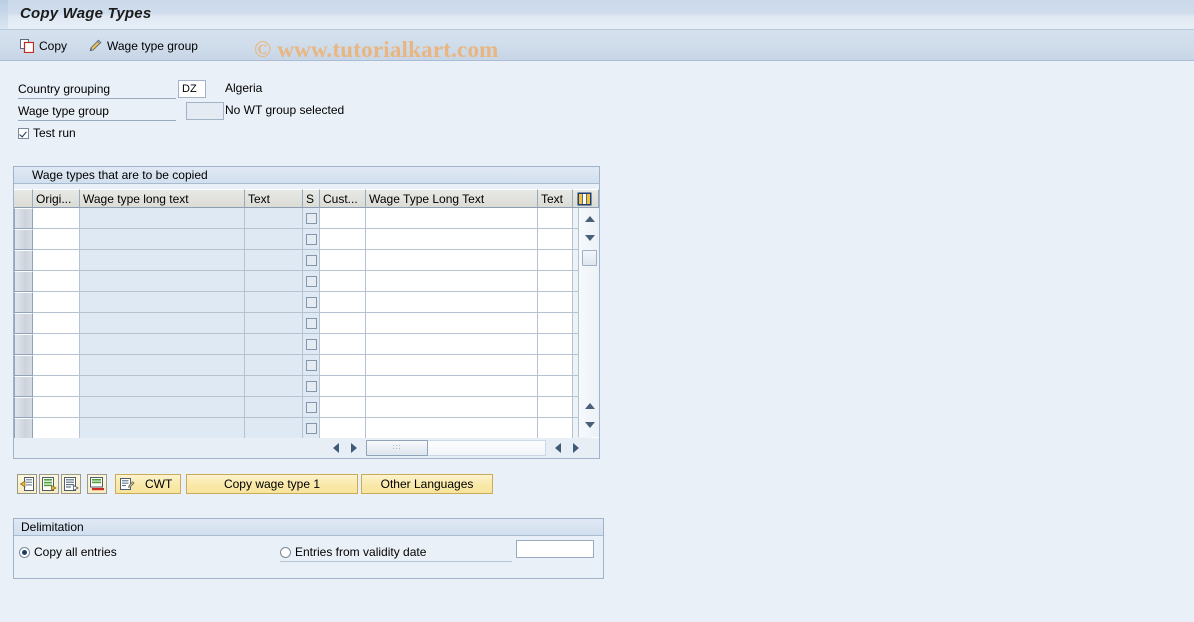 The width and height of the screenshot is (1194, 622). I want to click on grid-header-select-all, so click(23, 198).